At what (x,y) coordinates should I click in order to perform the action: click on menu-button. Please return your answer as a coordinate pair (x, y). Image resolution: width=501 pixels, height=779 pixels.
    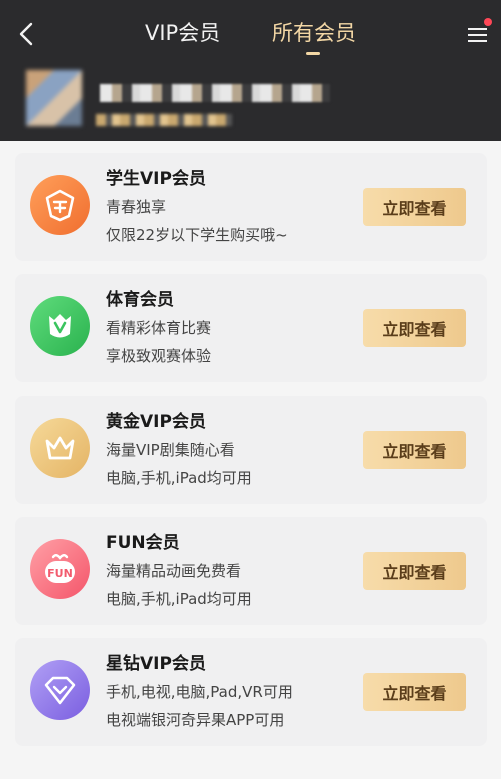
    Looking at the image, I should click on (479, 32).